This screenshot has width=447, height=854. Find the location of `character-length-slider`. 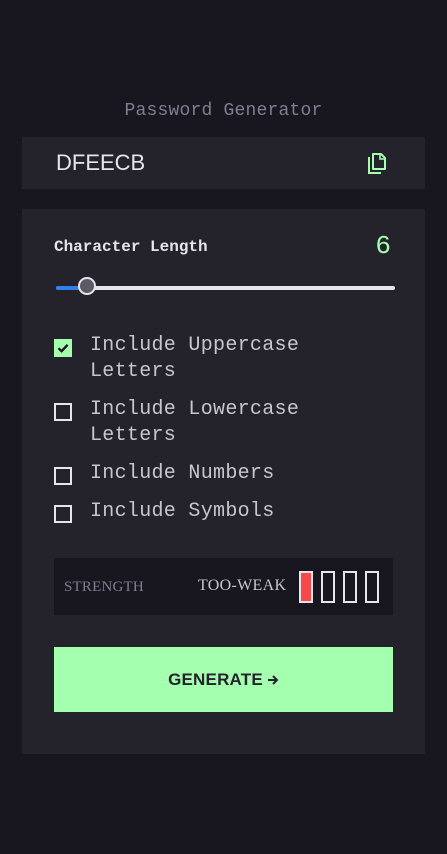

character-length-slider is located at coordinates (225, 286).